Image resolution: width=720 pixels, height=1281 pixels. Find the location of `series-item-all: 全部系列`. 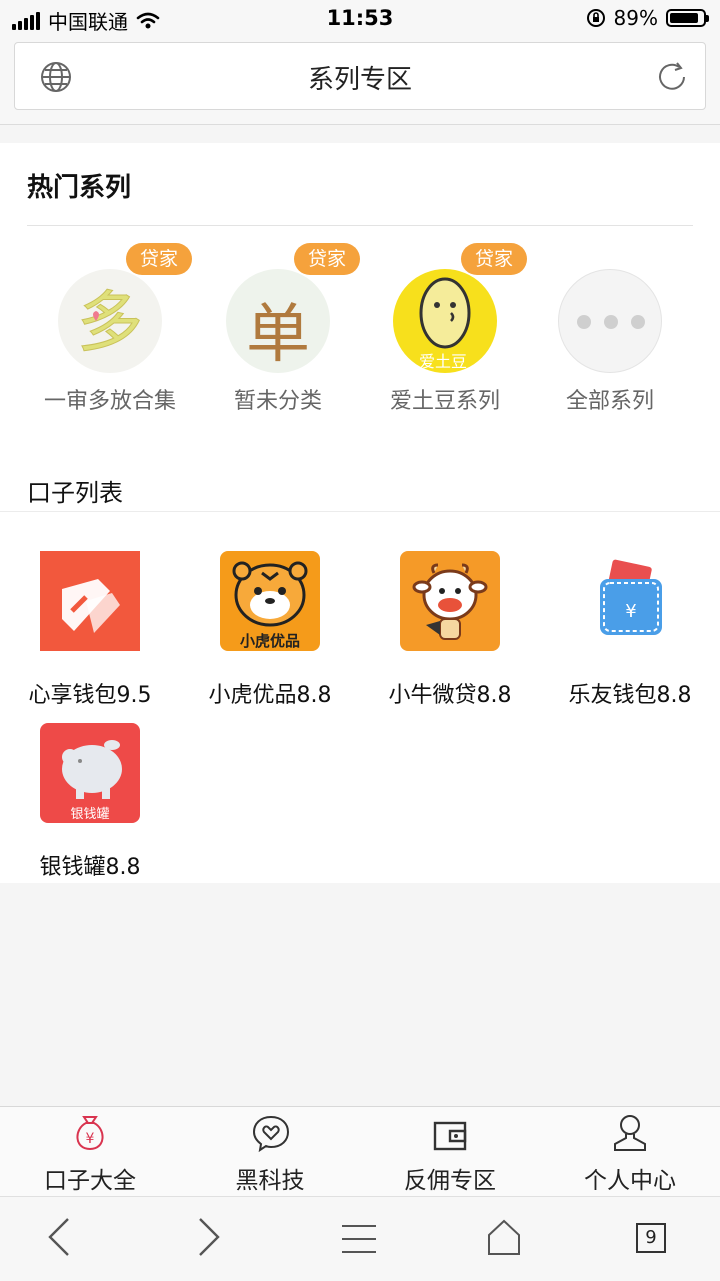

series-item-all: 全部系列 is located at coordinates (610, 329).